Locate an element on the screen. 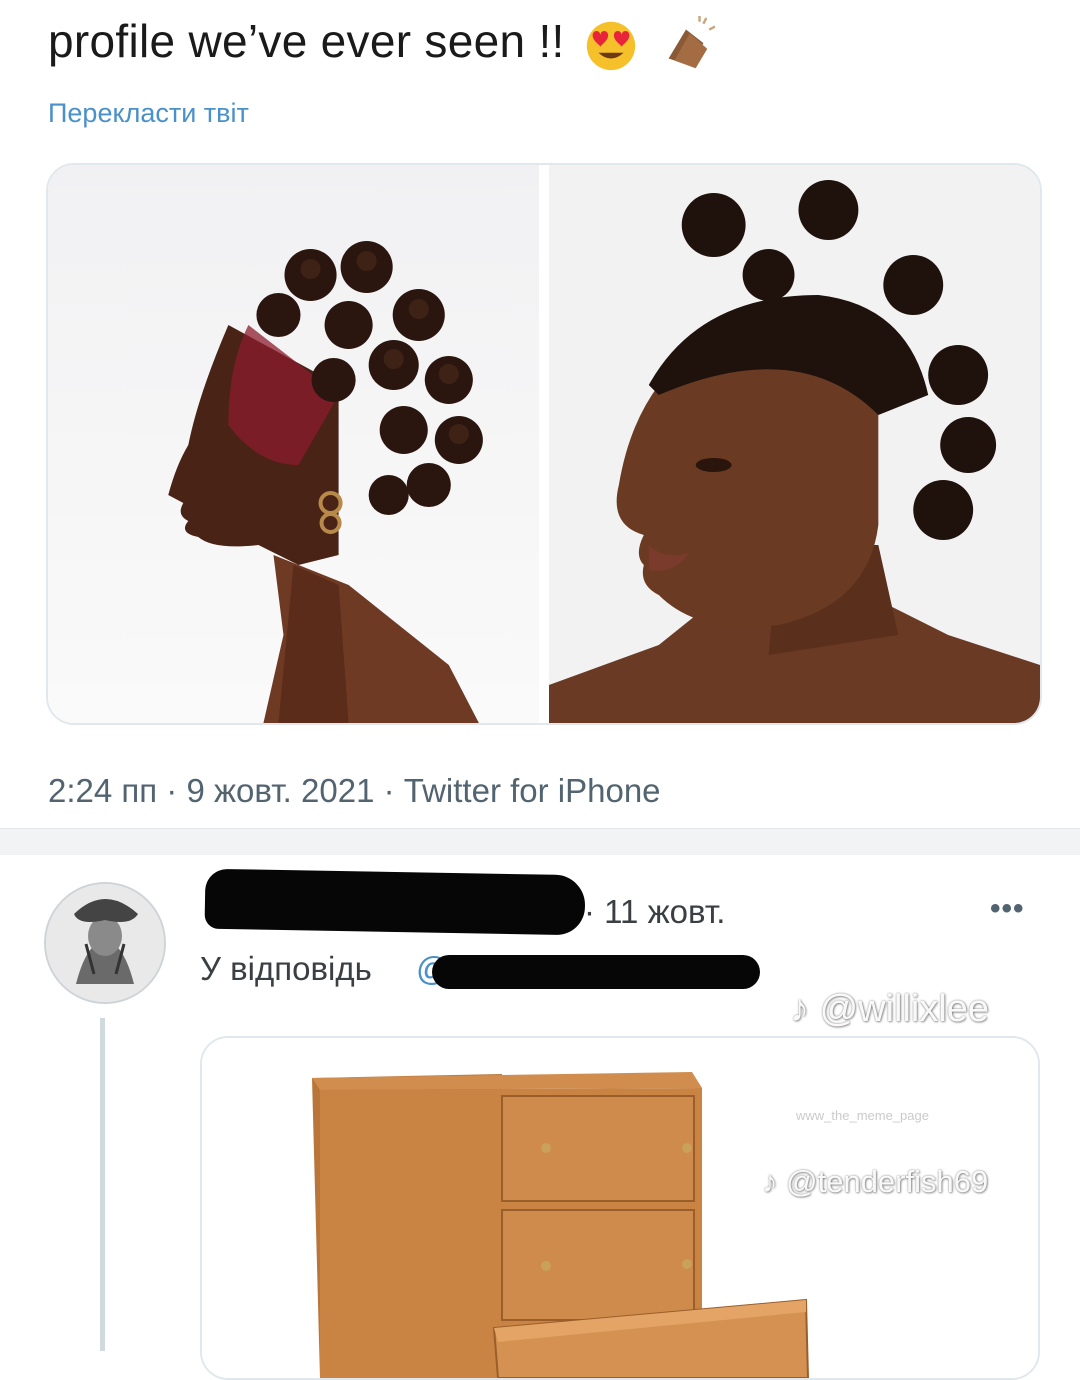  clapping-hands-emoji-icon is located at coordinates (691, 42).